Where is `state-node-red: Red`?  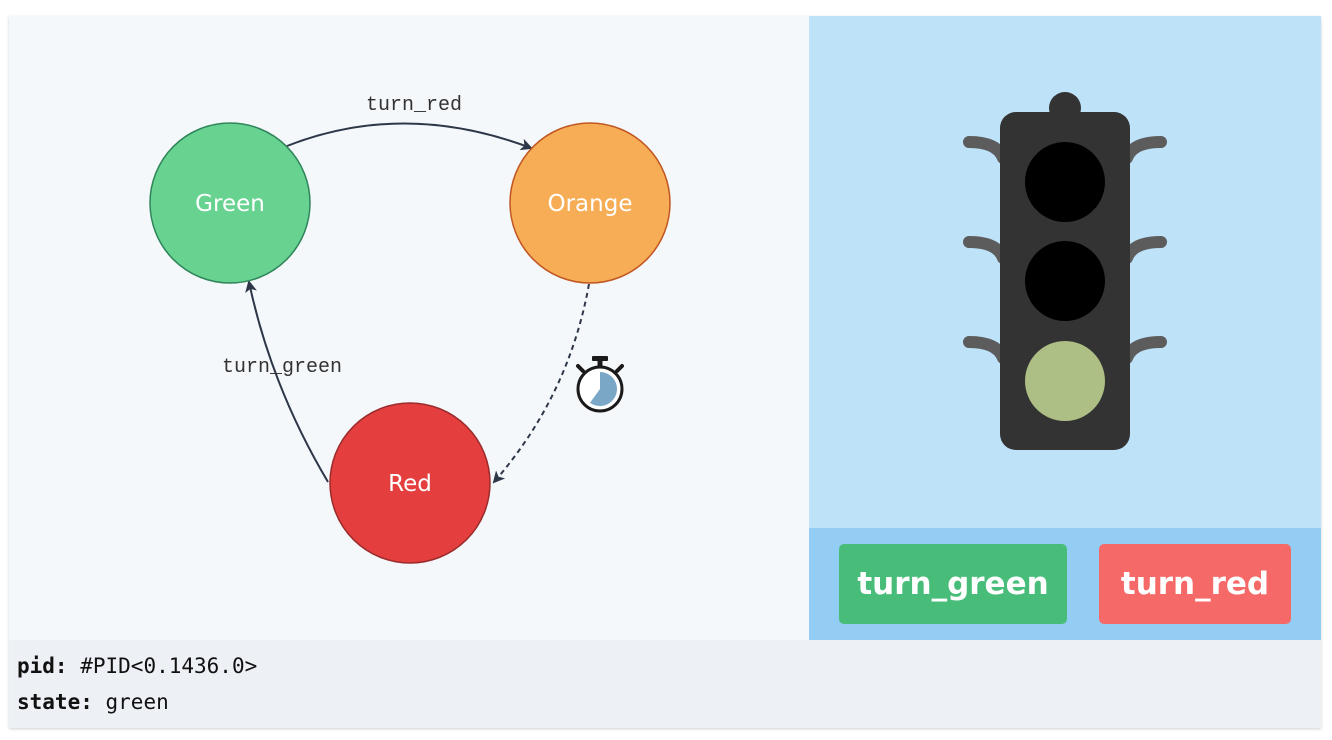 state-node-red: Red is located at coordinates (410, 483).